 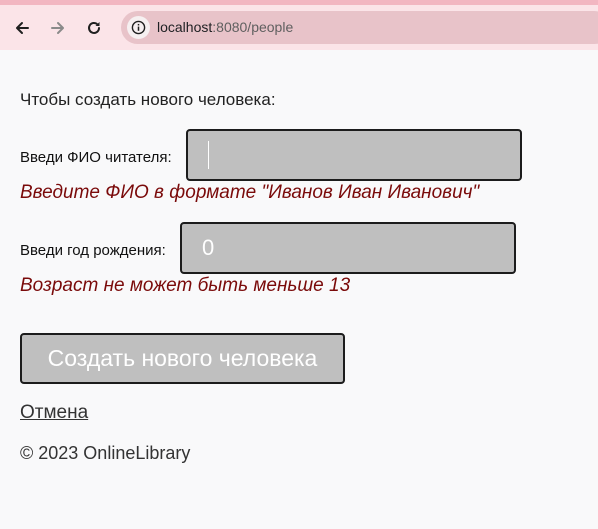 I want to click on text-caret, so click(x=208, y=155).